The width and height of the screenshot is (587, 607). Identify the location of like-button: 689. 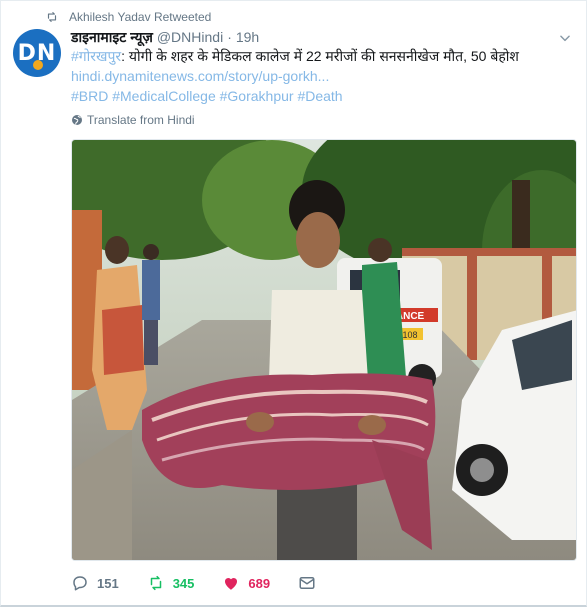
(246, 583).